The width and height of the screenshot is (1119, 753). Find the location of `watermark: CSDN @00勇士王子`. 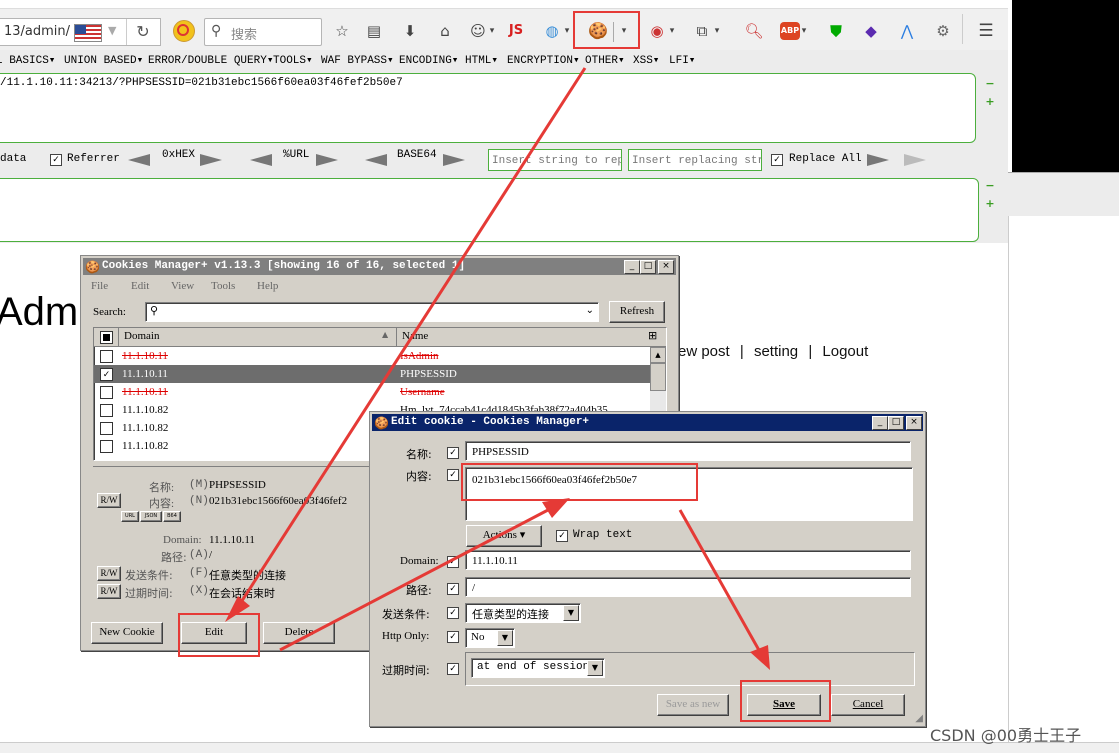

watermark: CSDN @00勇士王子 is located at coordinates (1006, 735).